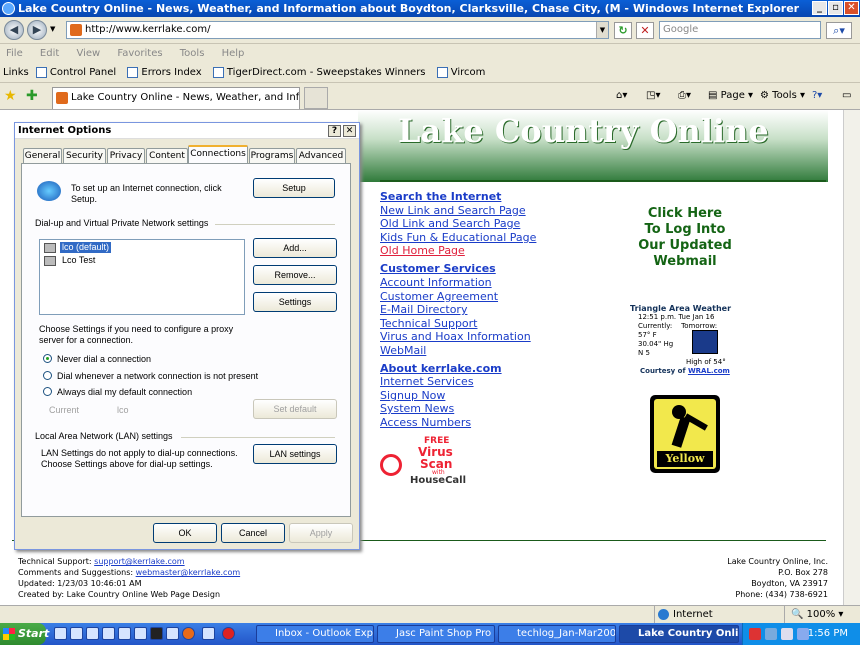 The width and height of the screenshot is (860, 645). I want to click on tab-connections: Connections, so click(218, 154).